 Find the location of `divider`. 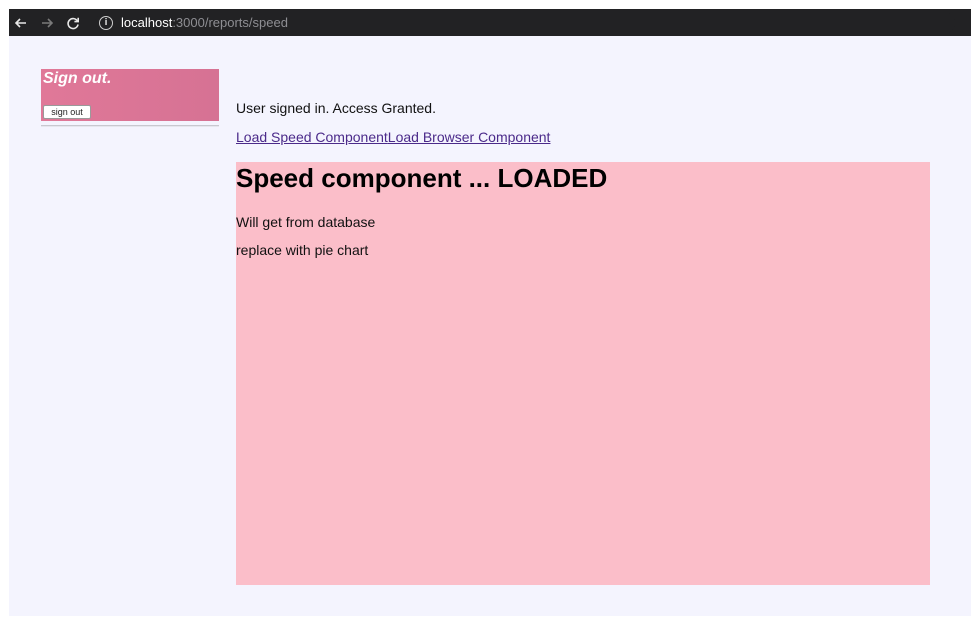

divider is located at coordinates (130, 126).